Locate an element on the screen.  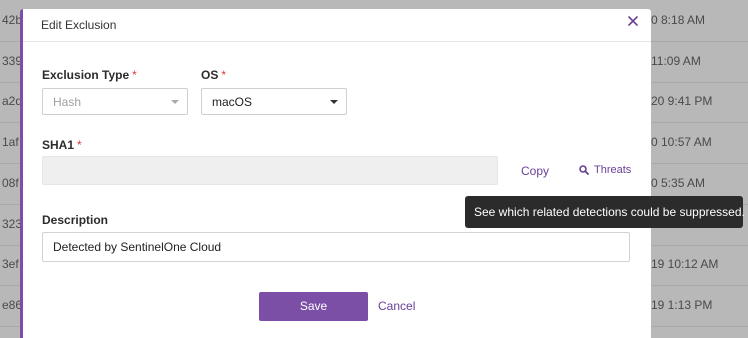
row-id: 1af is located at coordinates (10, 142).